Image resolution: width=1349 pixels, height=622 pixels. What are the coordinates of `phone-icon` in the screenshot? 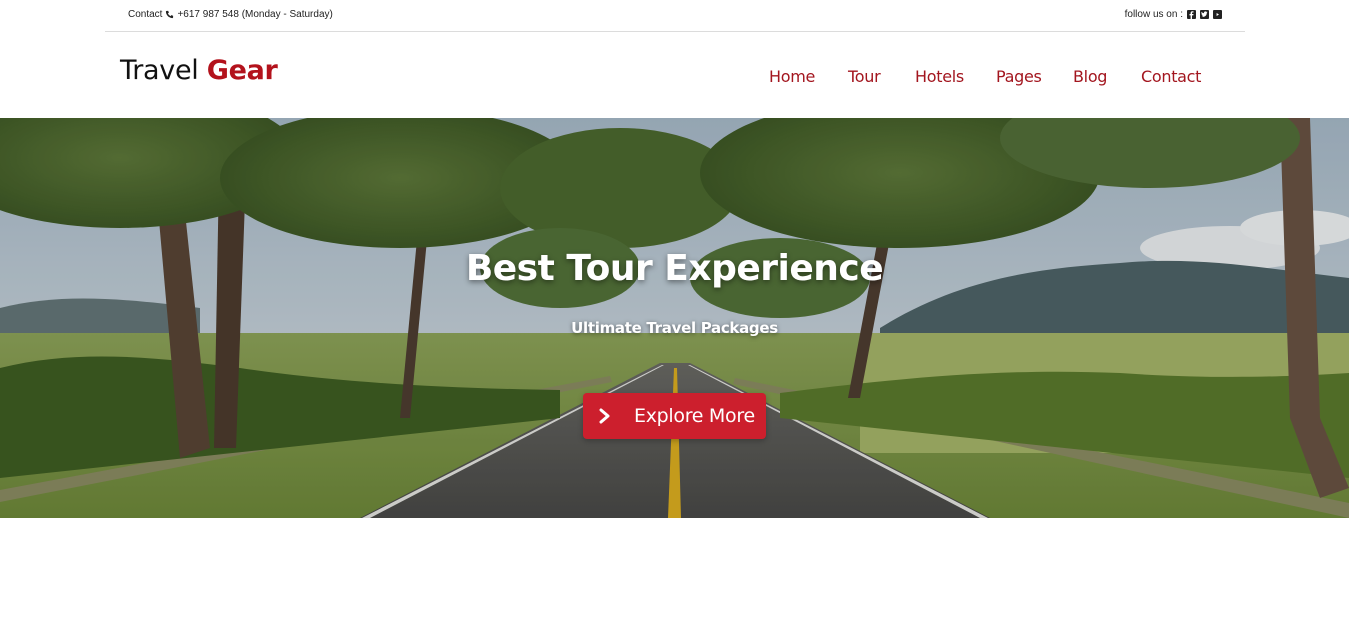 It's located at (170, 14).